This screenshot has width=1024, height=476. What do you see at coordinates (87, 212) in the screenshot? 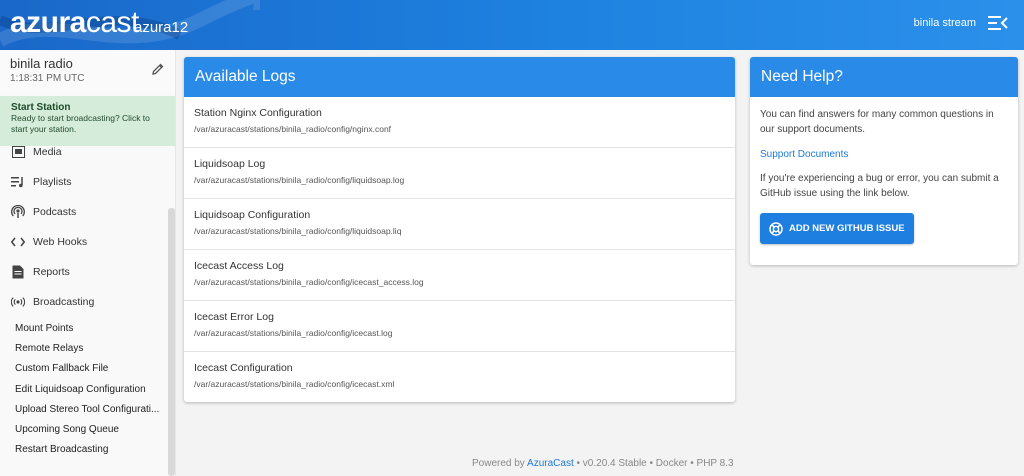
I see `sidebar-item-podcasts: Podcasts` at bounding box center [87, 212].